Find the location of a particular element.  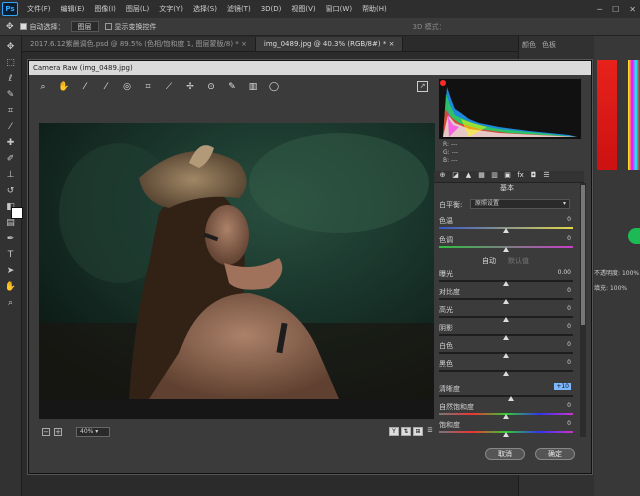

menu-view: 视图(V) is located at coordinates (303, 9).